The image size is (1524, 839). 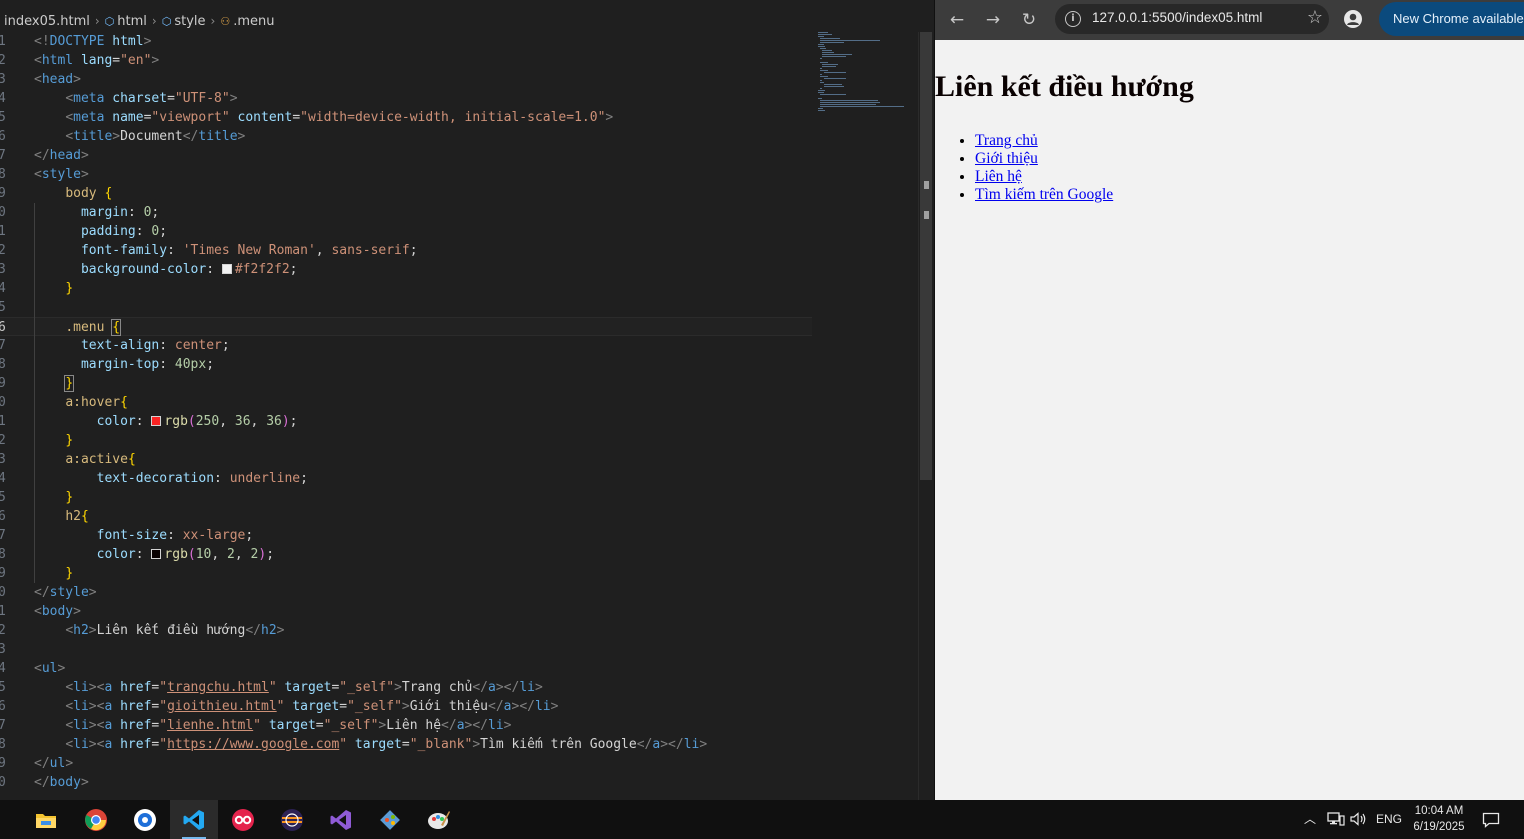 I want to click on notification-icon, so click(x=1491, y=819).